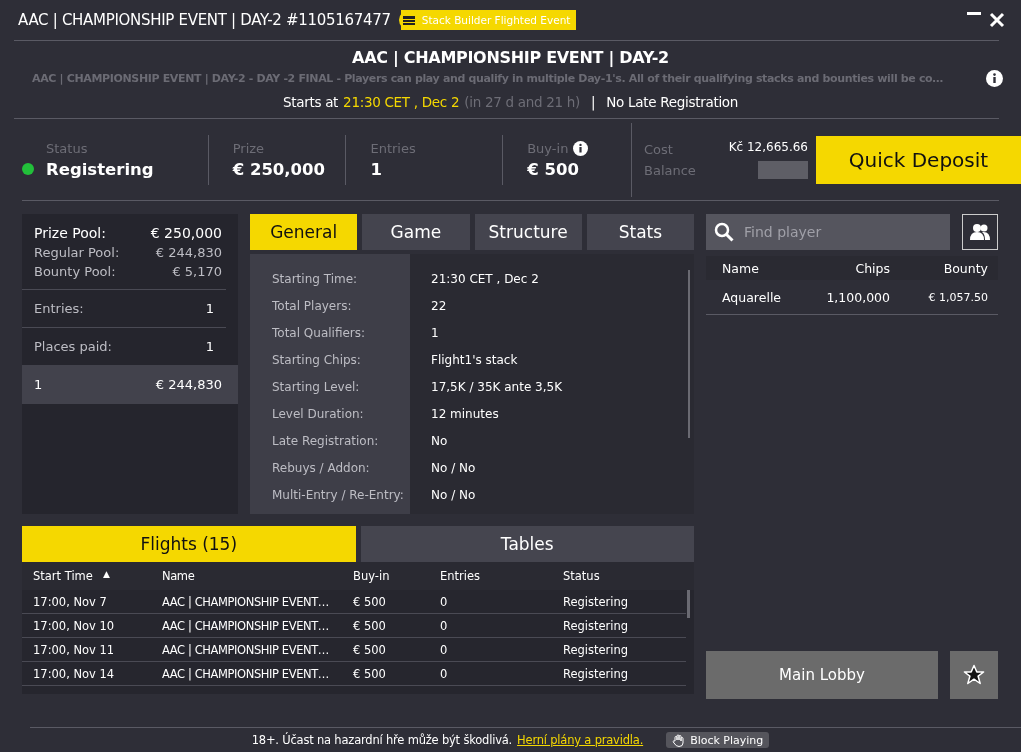 This screenshot has height=752, width=1021. Describe the element at coordinates (768, 147) in the screenshot. I see `cost-amount: Kč 12,665.66` at that location.